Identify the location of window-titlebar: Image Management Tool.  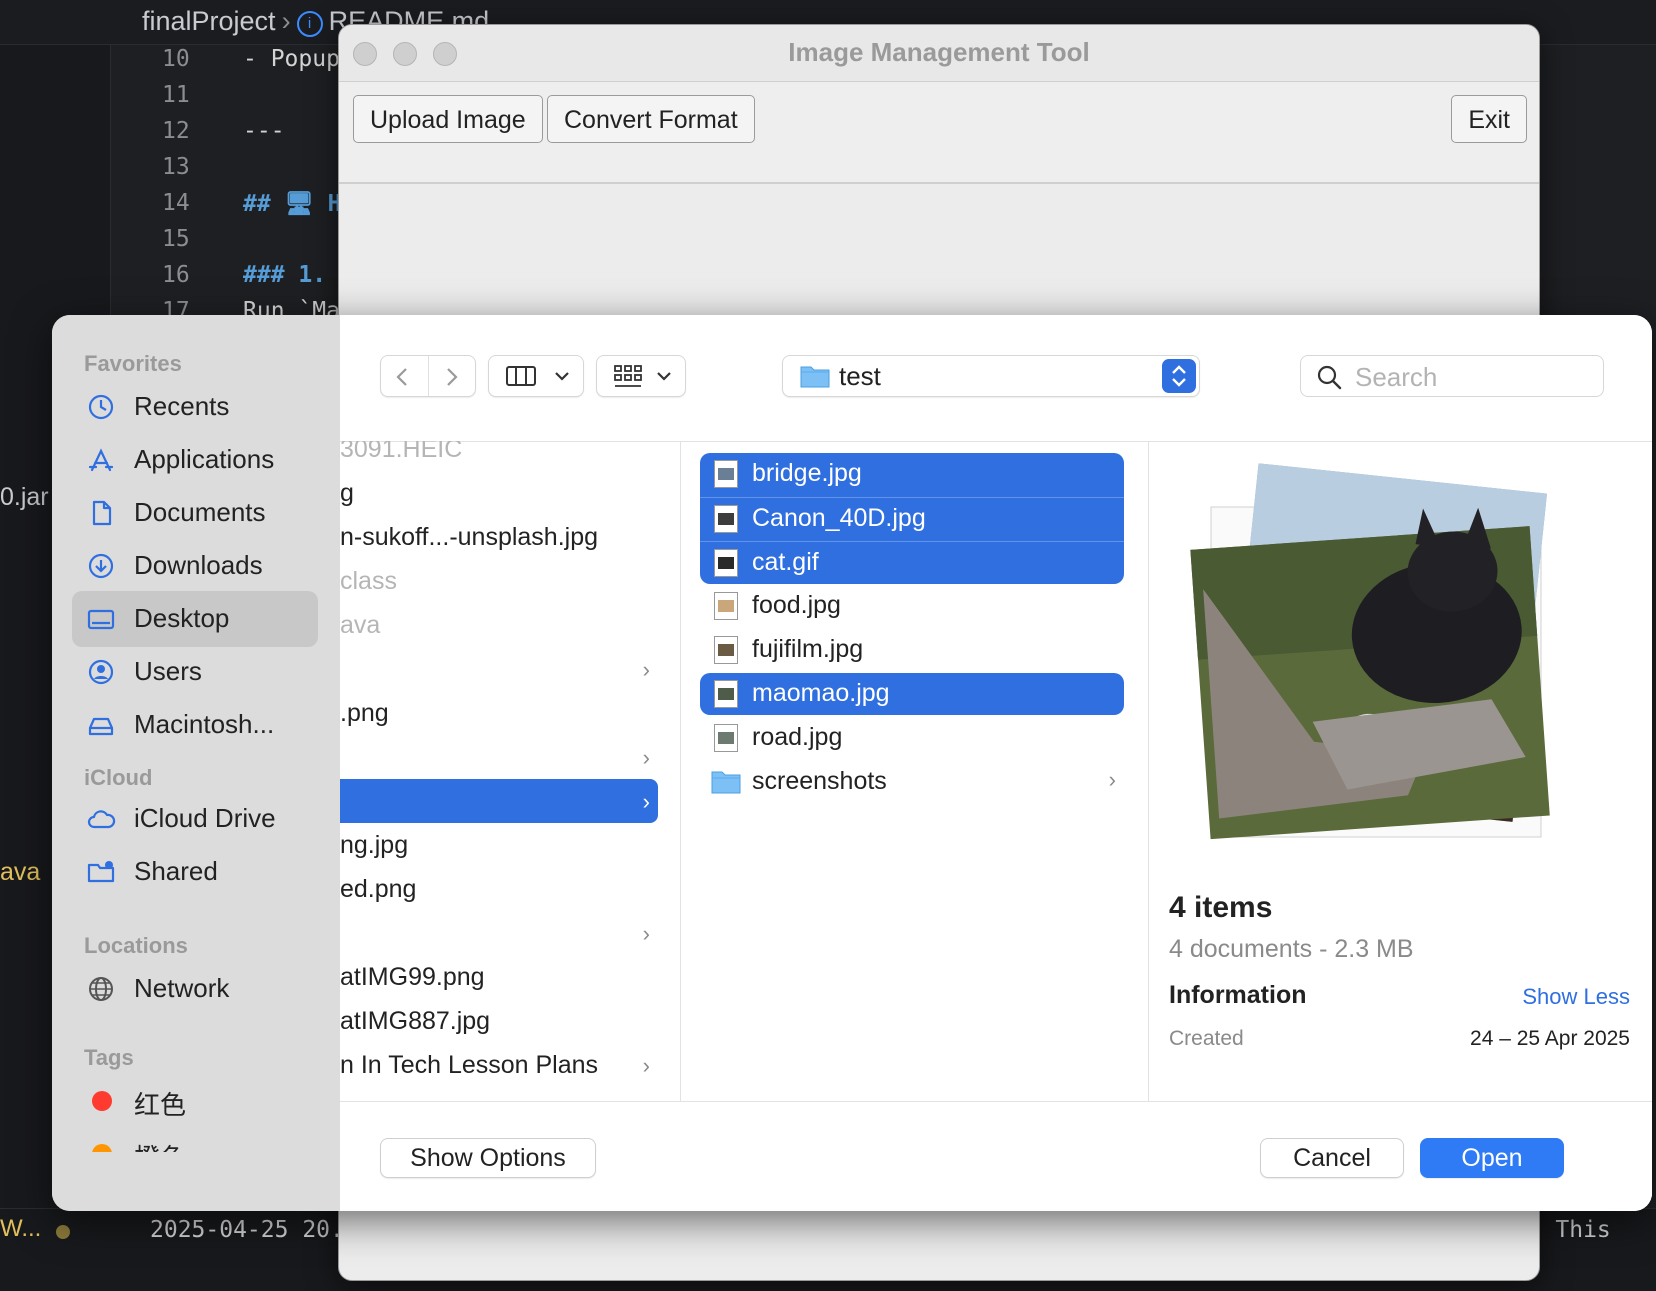
(939, 53).